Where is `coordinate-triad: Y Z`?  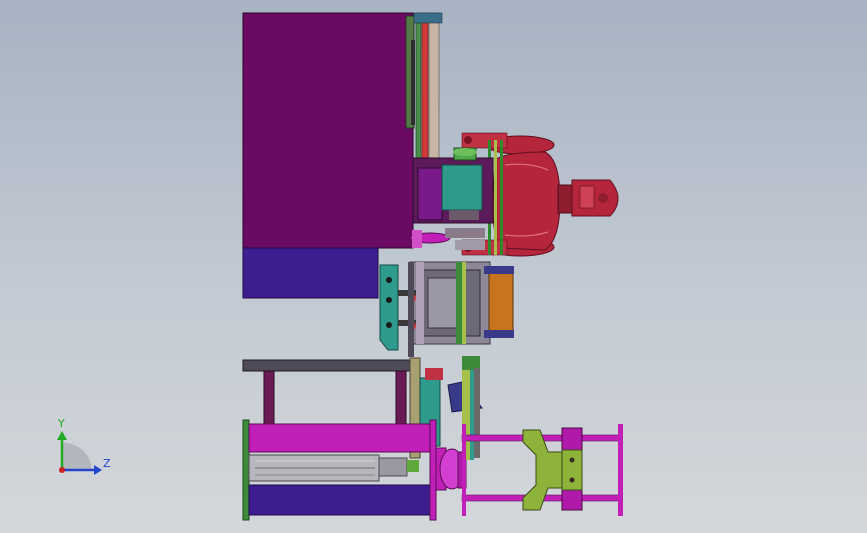
coordinate-triad: Y Z is located at coordinates (84, 446).